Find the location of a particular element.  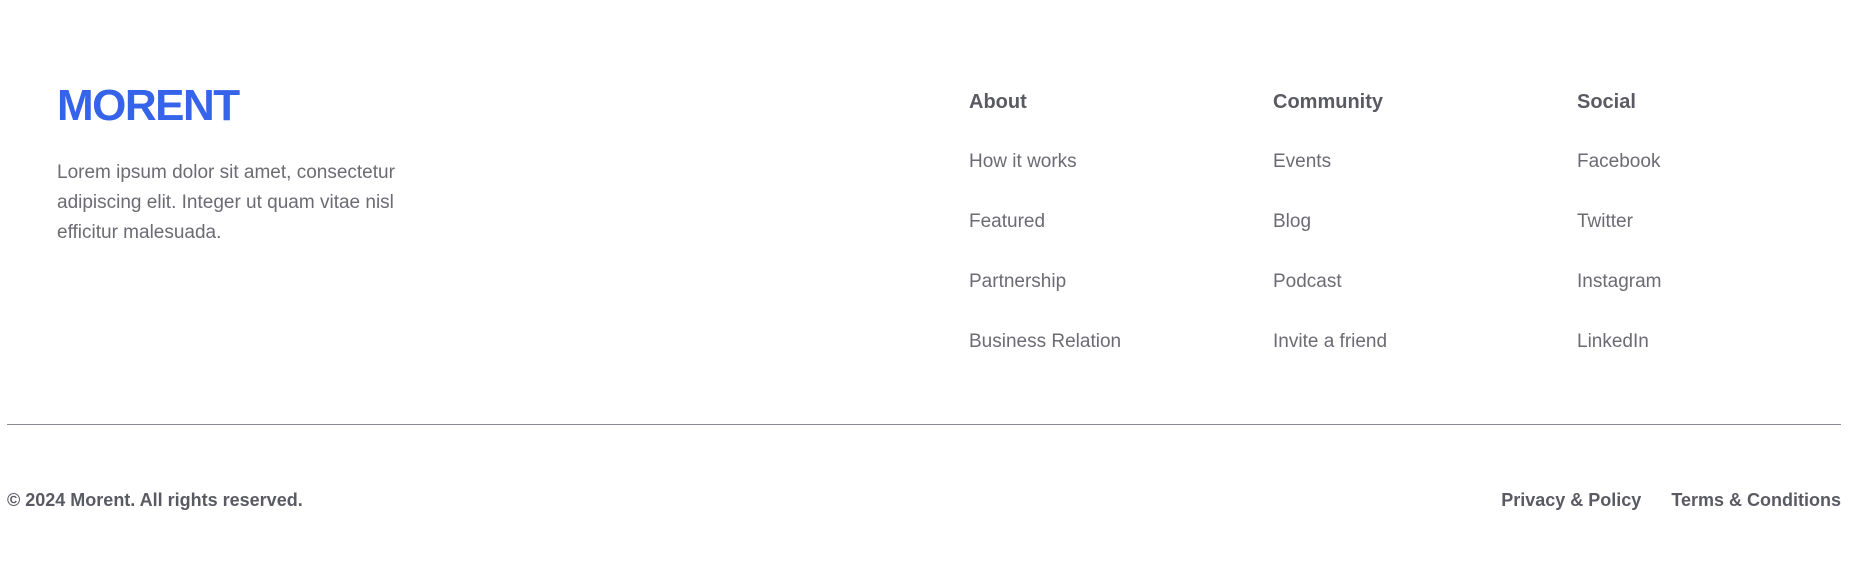

list-item: Instagram is located at coordinates (1619, 298).